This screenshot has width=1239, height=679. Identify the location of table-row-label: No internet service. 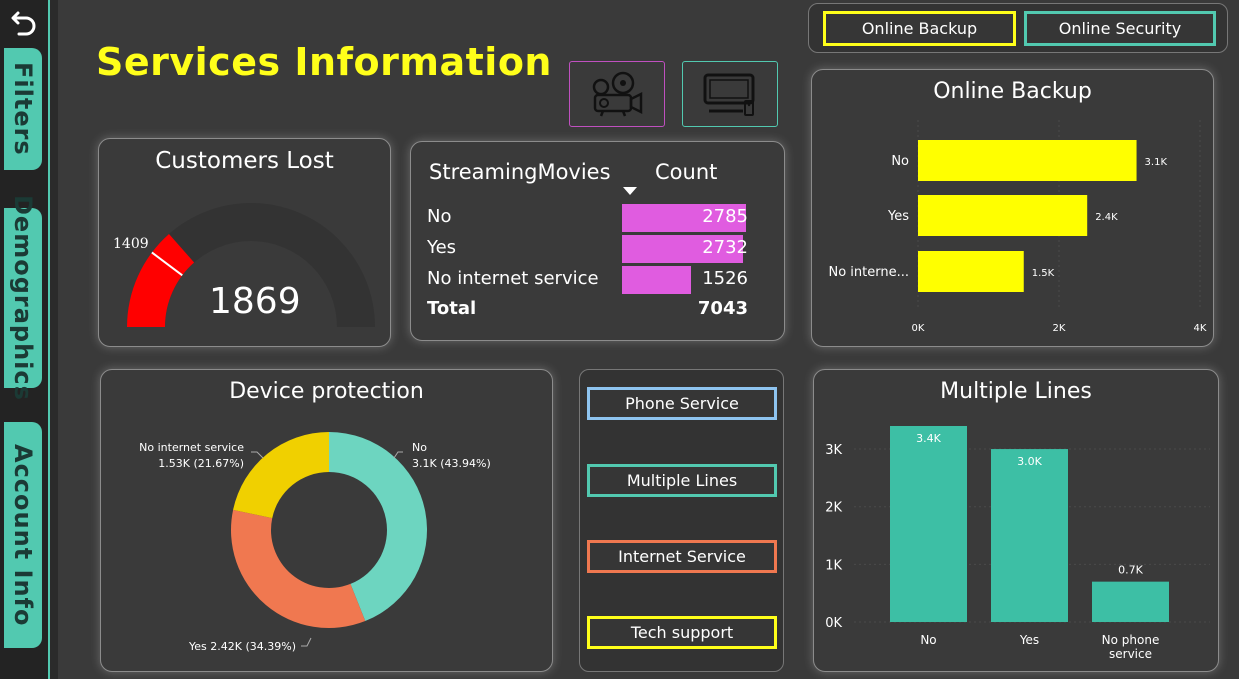
(513, 278).